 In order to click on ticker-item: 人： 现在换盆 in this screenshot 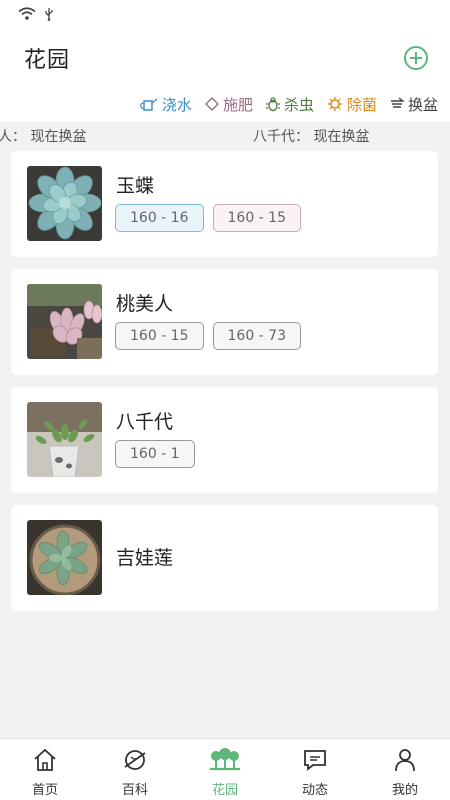, I will do `click(43, 137)`.